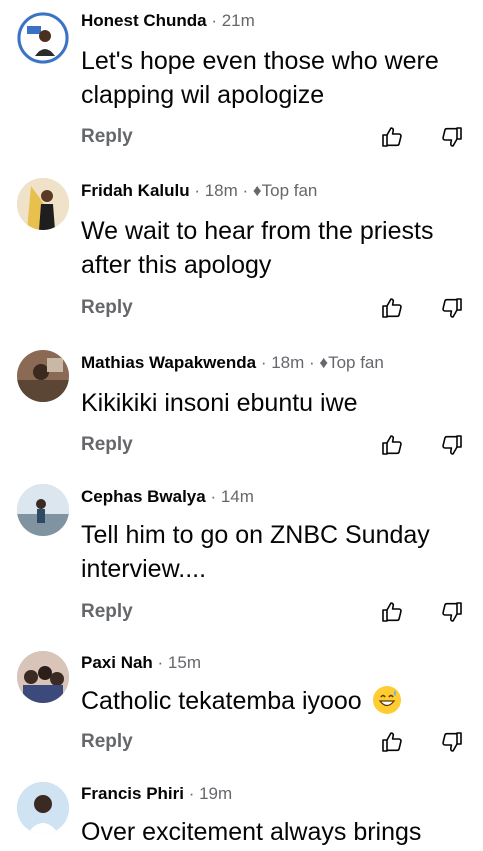  Describe the element at coordinates (176, 662) in the screenshot. I see `timestamp: · 15m` at that location.